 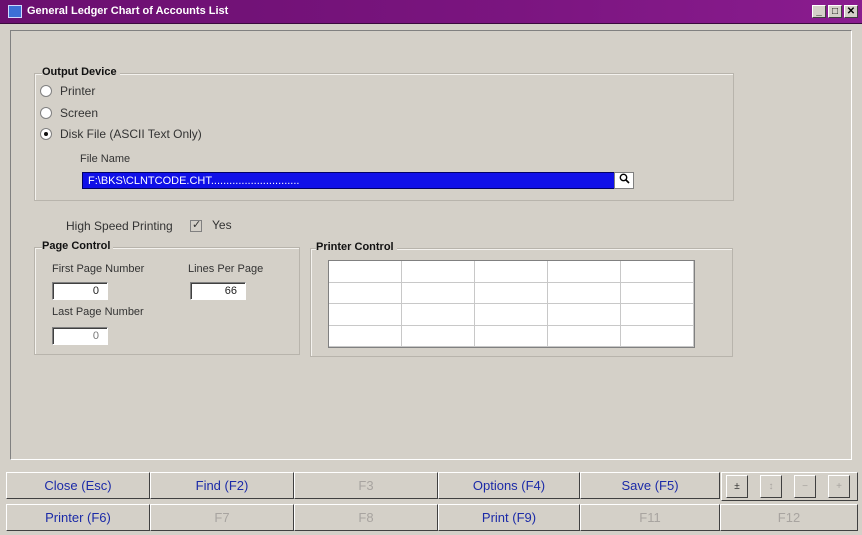 What do you see at coordinates (356, 247) in the screenshot?
I see `printer-control-label: Printer Control` at bounding box center [356, 247].